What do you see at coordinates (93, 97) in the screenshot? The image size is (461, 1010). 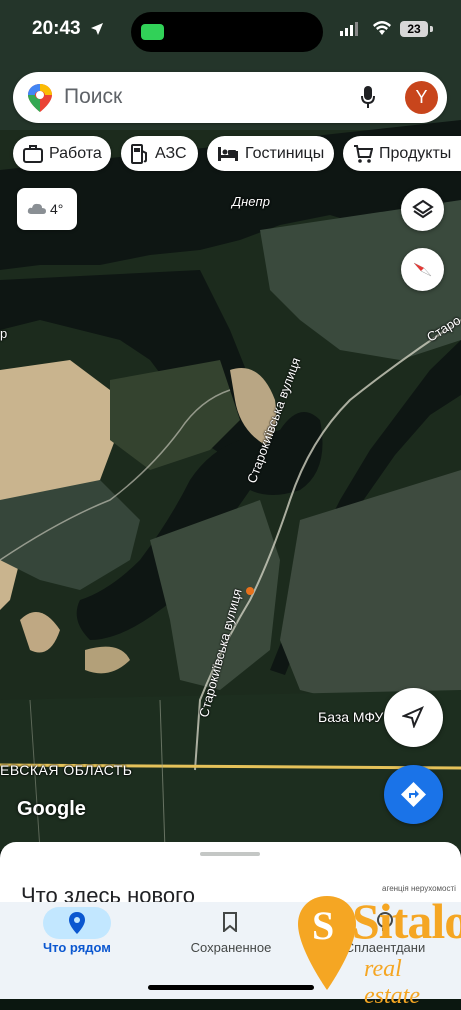 I see `search-input: Поиск` at bounding box center [93, 97].